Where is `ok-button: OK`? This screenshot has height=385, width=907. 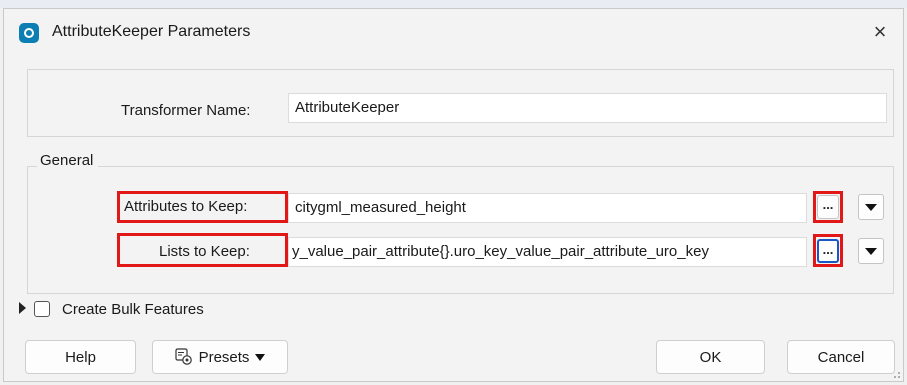 ok-button: OK is located at coordinates (710, 357).